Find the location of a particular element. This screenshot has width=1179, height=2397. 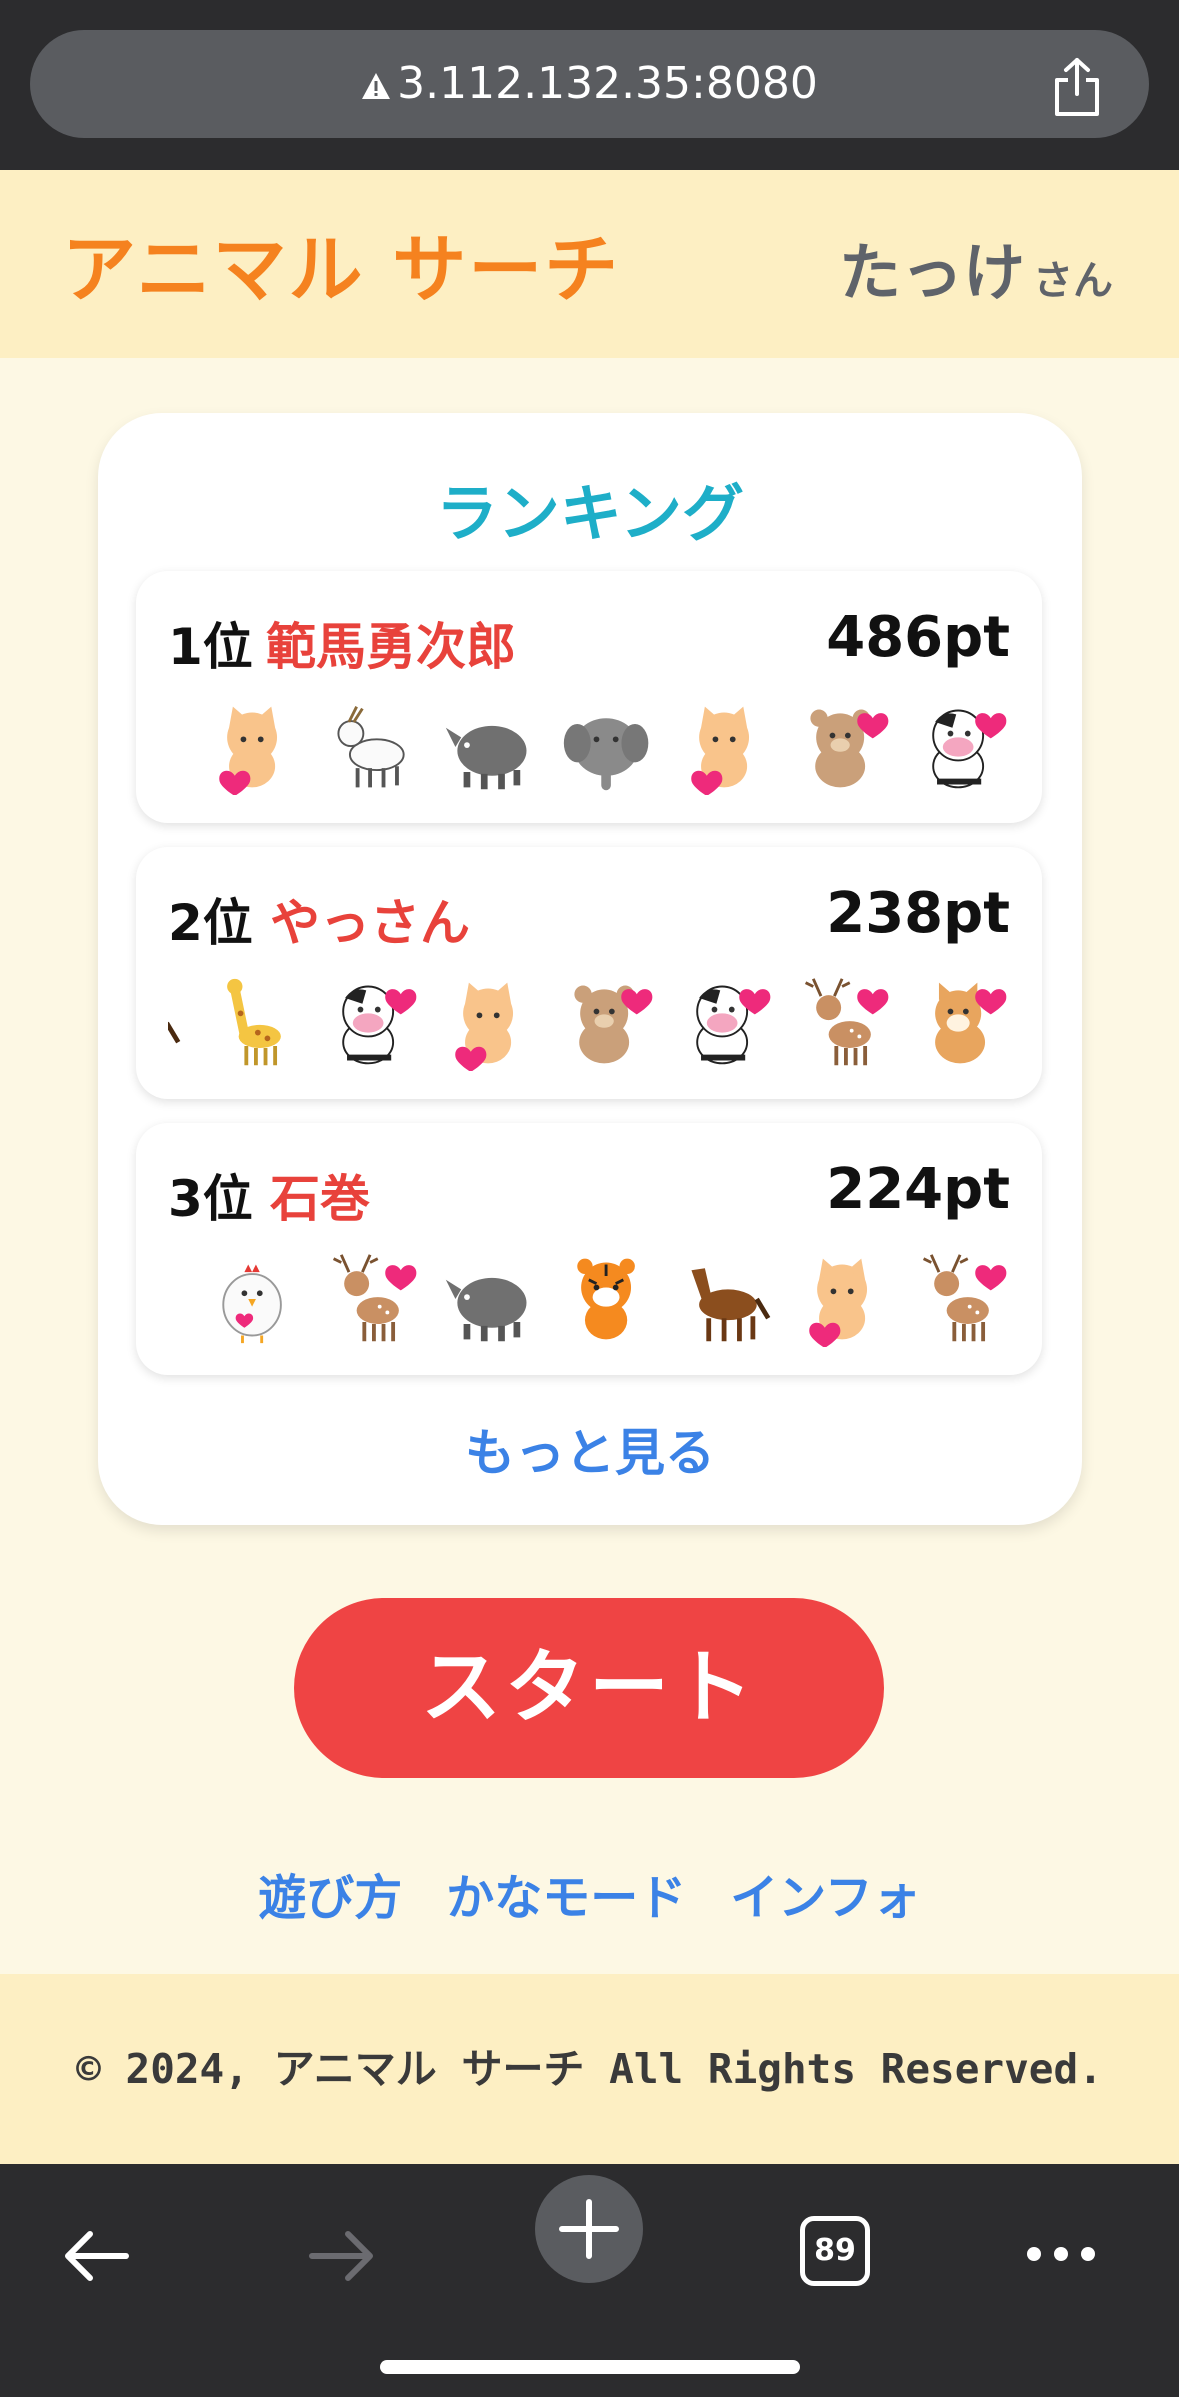

shiba-dog-icon is located at coordinates (971, 1023).